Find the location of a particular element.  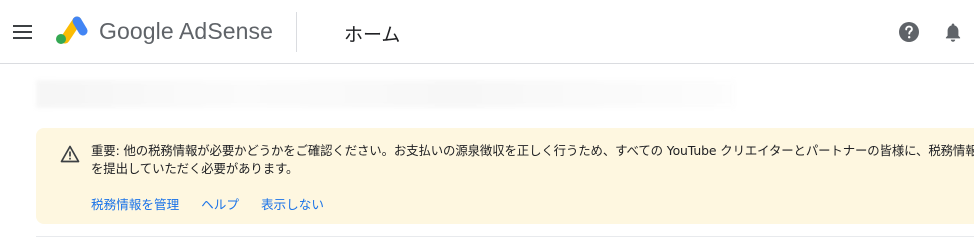

menu-icon is located at coordinates (23, 32).